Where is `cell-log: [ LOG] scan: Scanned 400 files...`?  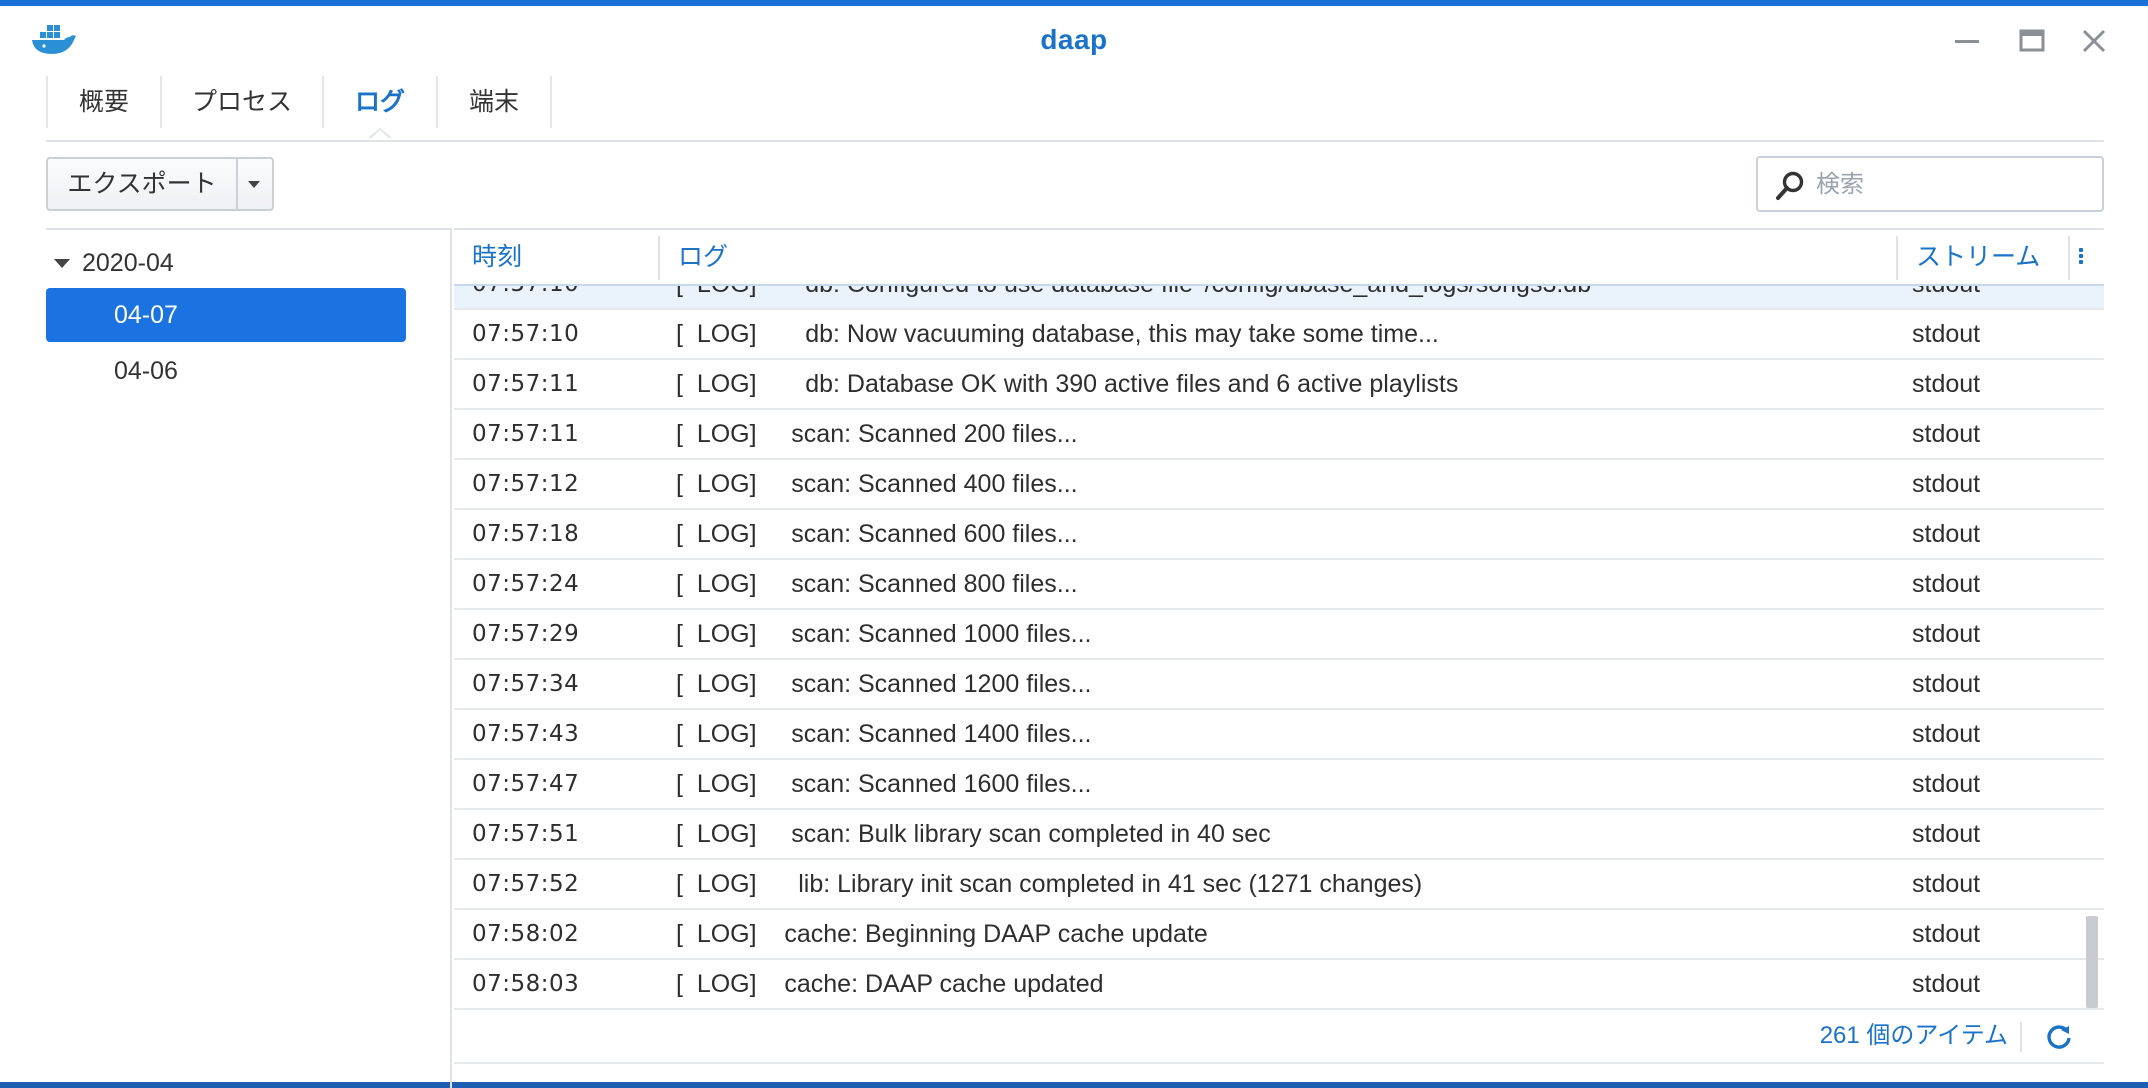
cell-log: [ LOG] scan: Scanned 400 files... is located at coordinates (877, 484).